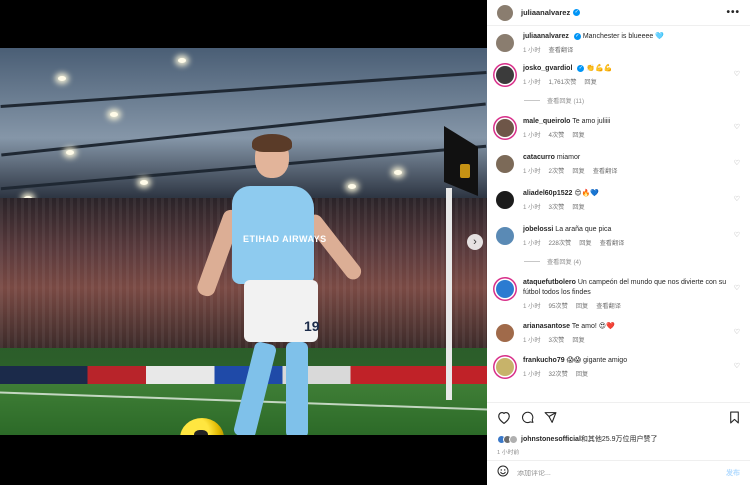 Image resolution: width=750 pixels, height=485 pixels. What do you see at coordinates (733, 12) in the screenshot?
I see `more-options-icon: •••` at bounding box center [733, 12].